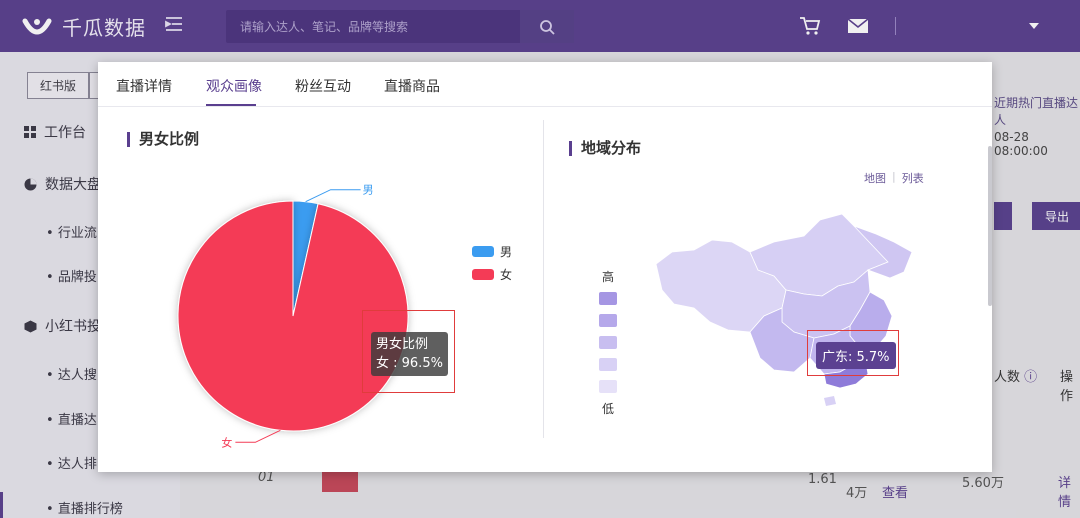 This screenshot has height=518, width=1080. What do you see at coordinates (234, 86) in the screenshot?
I see `tab-audience: 观众画像` at bounding box center [234, 86].